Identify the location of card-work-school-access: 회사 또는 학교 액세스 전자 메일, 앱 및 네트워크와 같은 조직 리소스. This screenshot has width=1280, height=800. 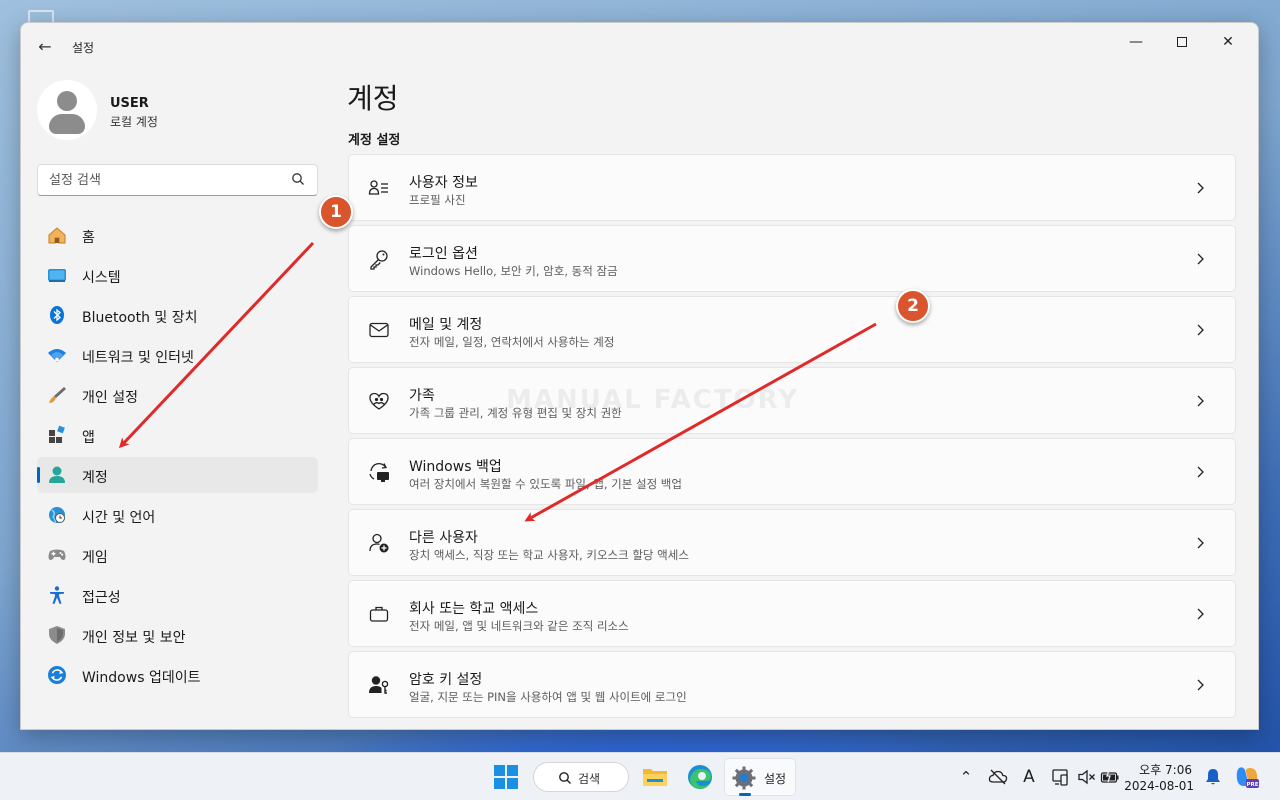
(792, 613).